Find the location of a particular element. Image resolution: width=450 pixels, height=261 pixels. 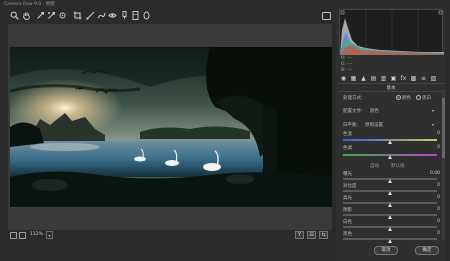

white-balance-icon is located at coordinates (40, 15).